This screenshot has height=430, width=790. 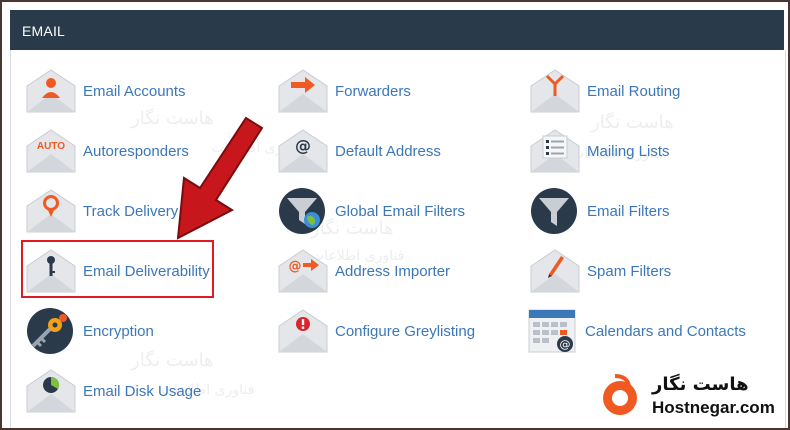 I want to click on item-label: Configure Greylisting, so click(x=405, y=331).